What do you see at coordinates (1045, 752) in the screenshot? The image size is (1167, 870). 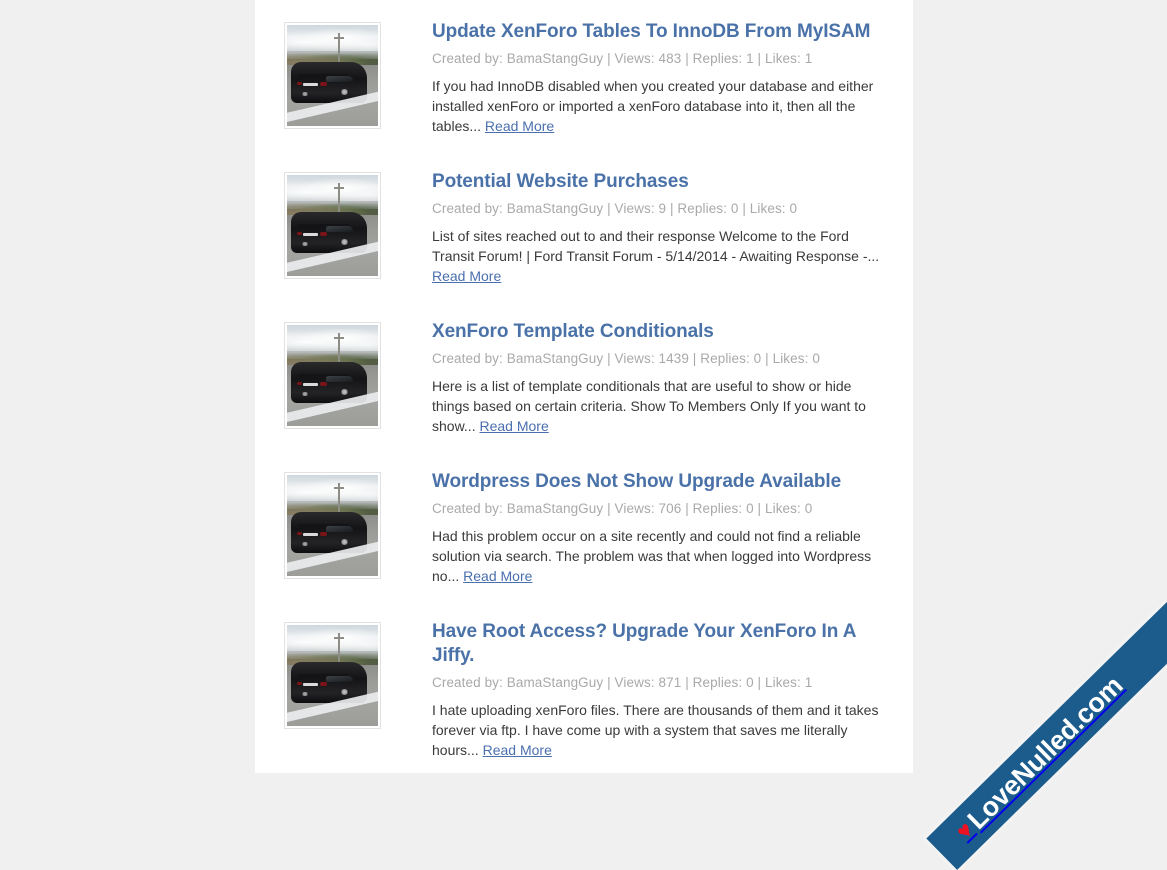 I see `ribbon-label: LoveNulled.com` at bounding box center [1045, 752].